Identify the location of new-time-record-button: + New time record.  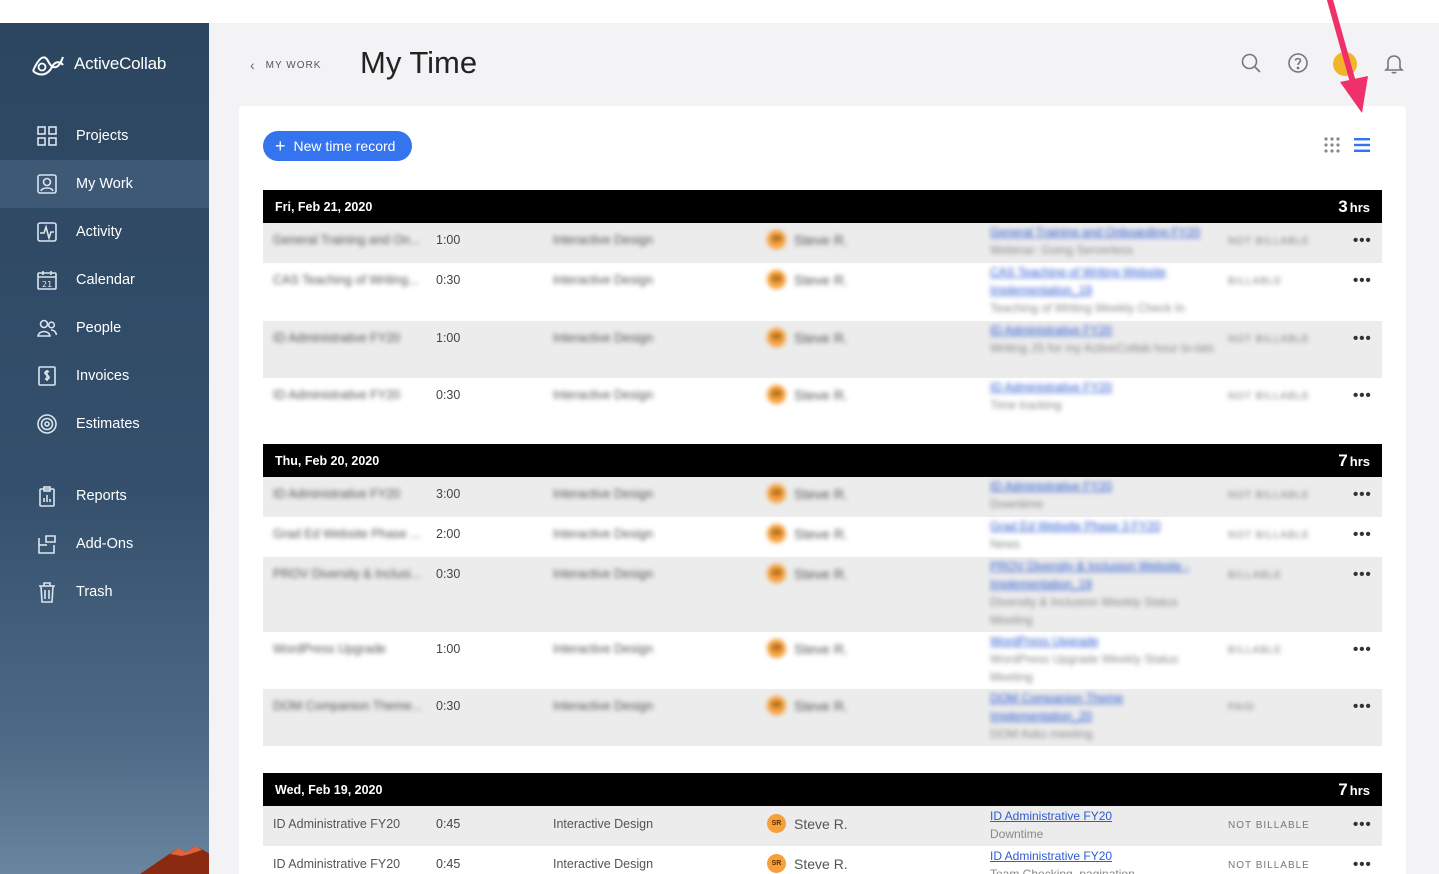
(338, 146).